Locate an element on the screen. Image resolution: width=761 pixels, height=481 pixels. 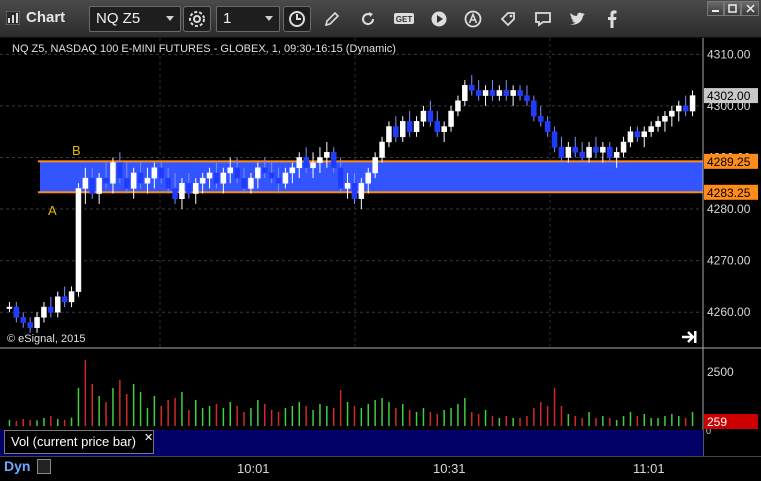
scroll-to-end-icon is located at coordinates (689, 337).